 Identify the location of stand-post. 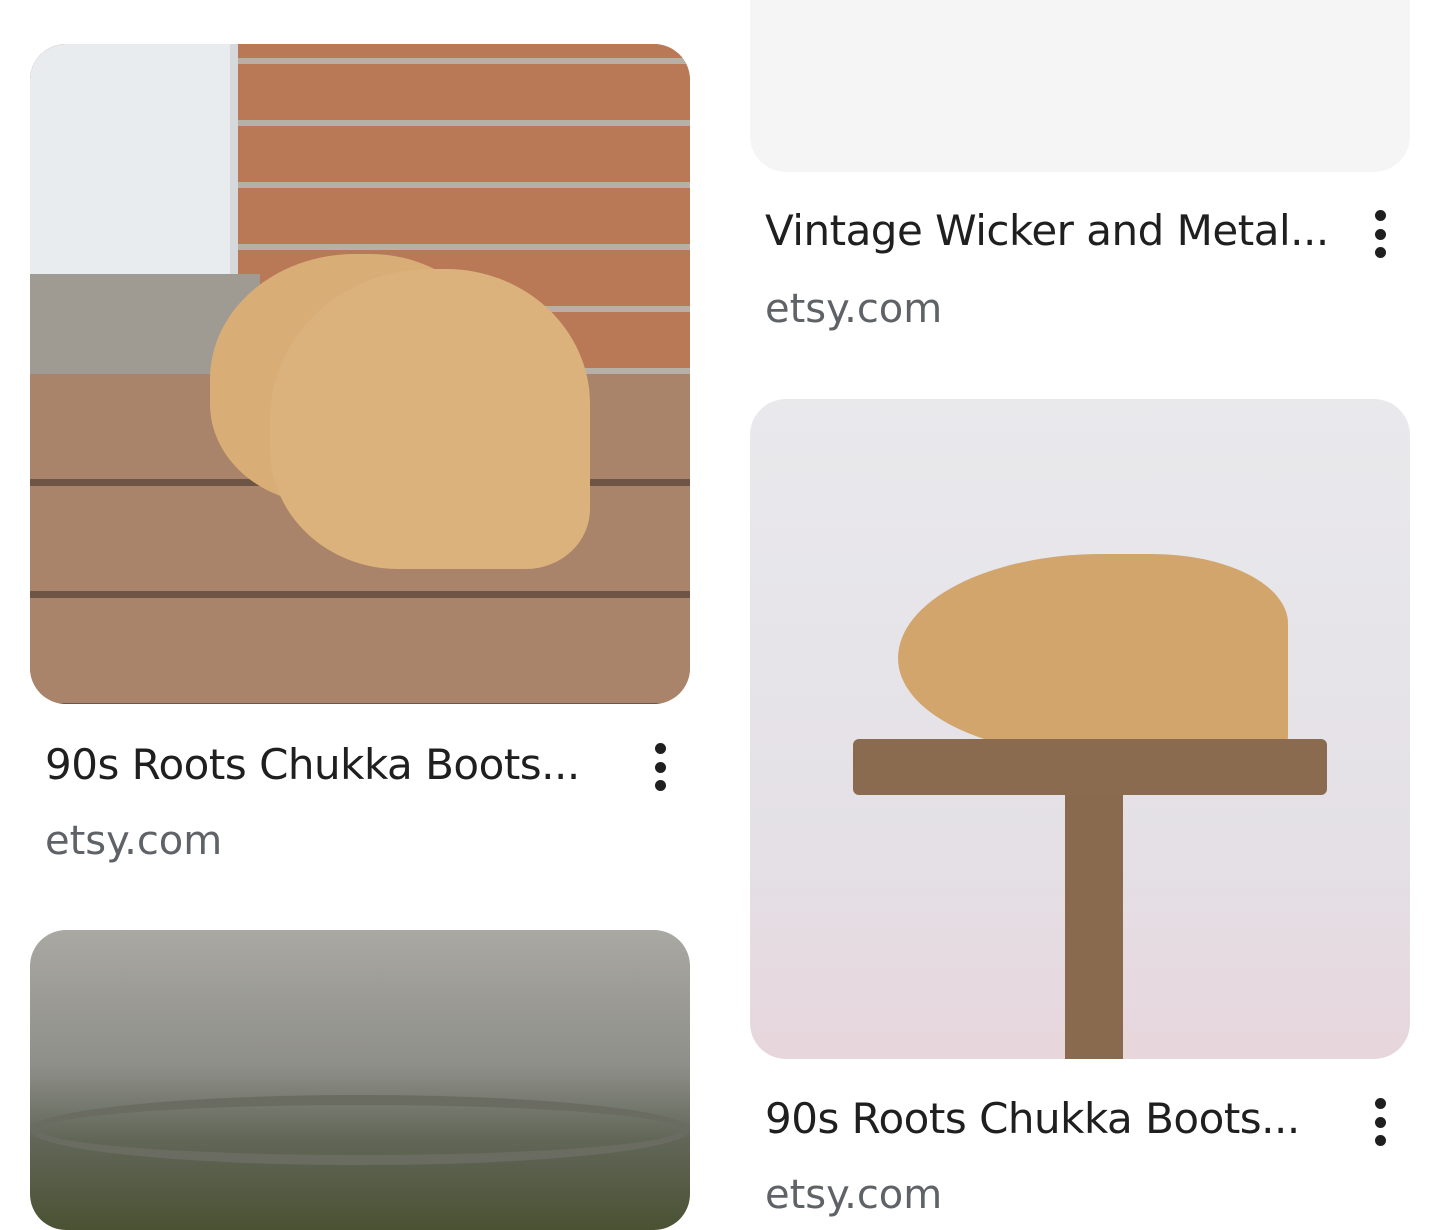
(1094, 927).